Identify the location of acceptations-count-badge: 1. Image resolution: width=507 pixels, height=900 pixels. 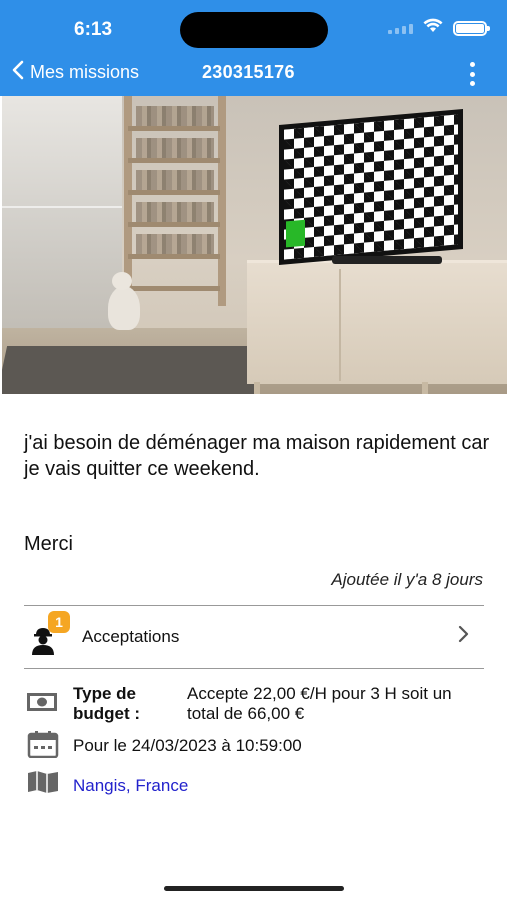
(59, 622).